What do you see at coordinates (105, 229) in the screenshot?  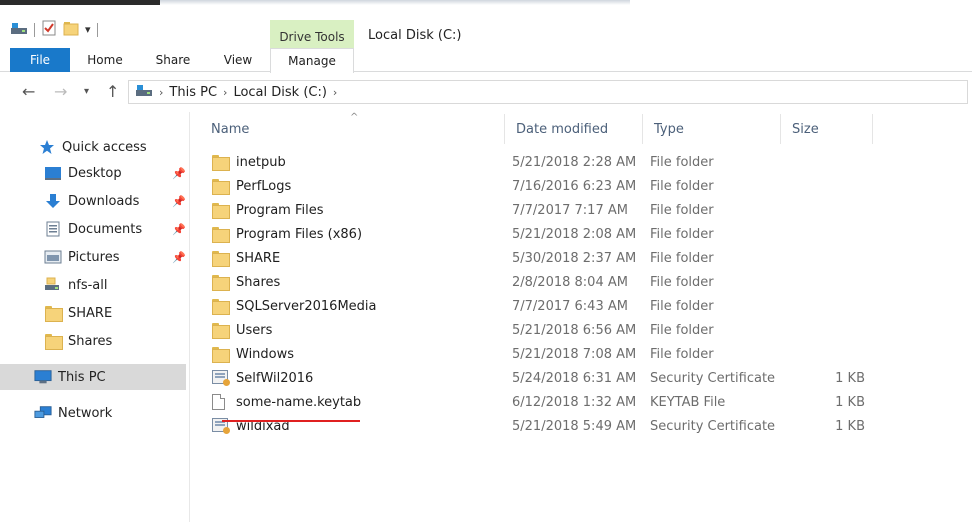 I see `sidebar-item-label: Documents` at bounding box center [105, 229].